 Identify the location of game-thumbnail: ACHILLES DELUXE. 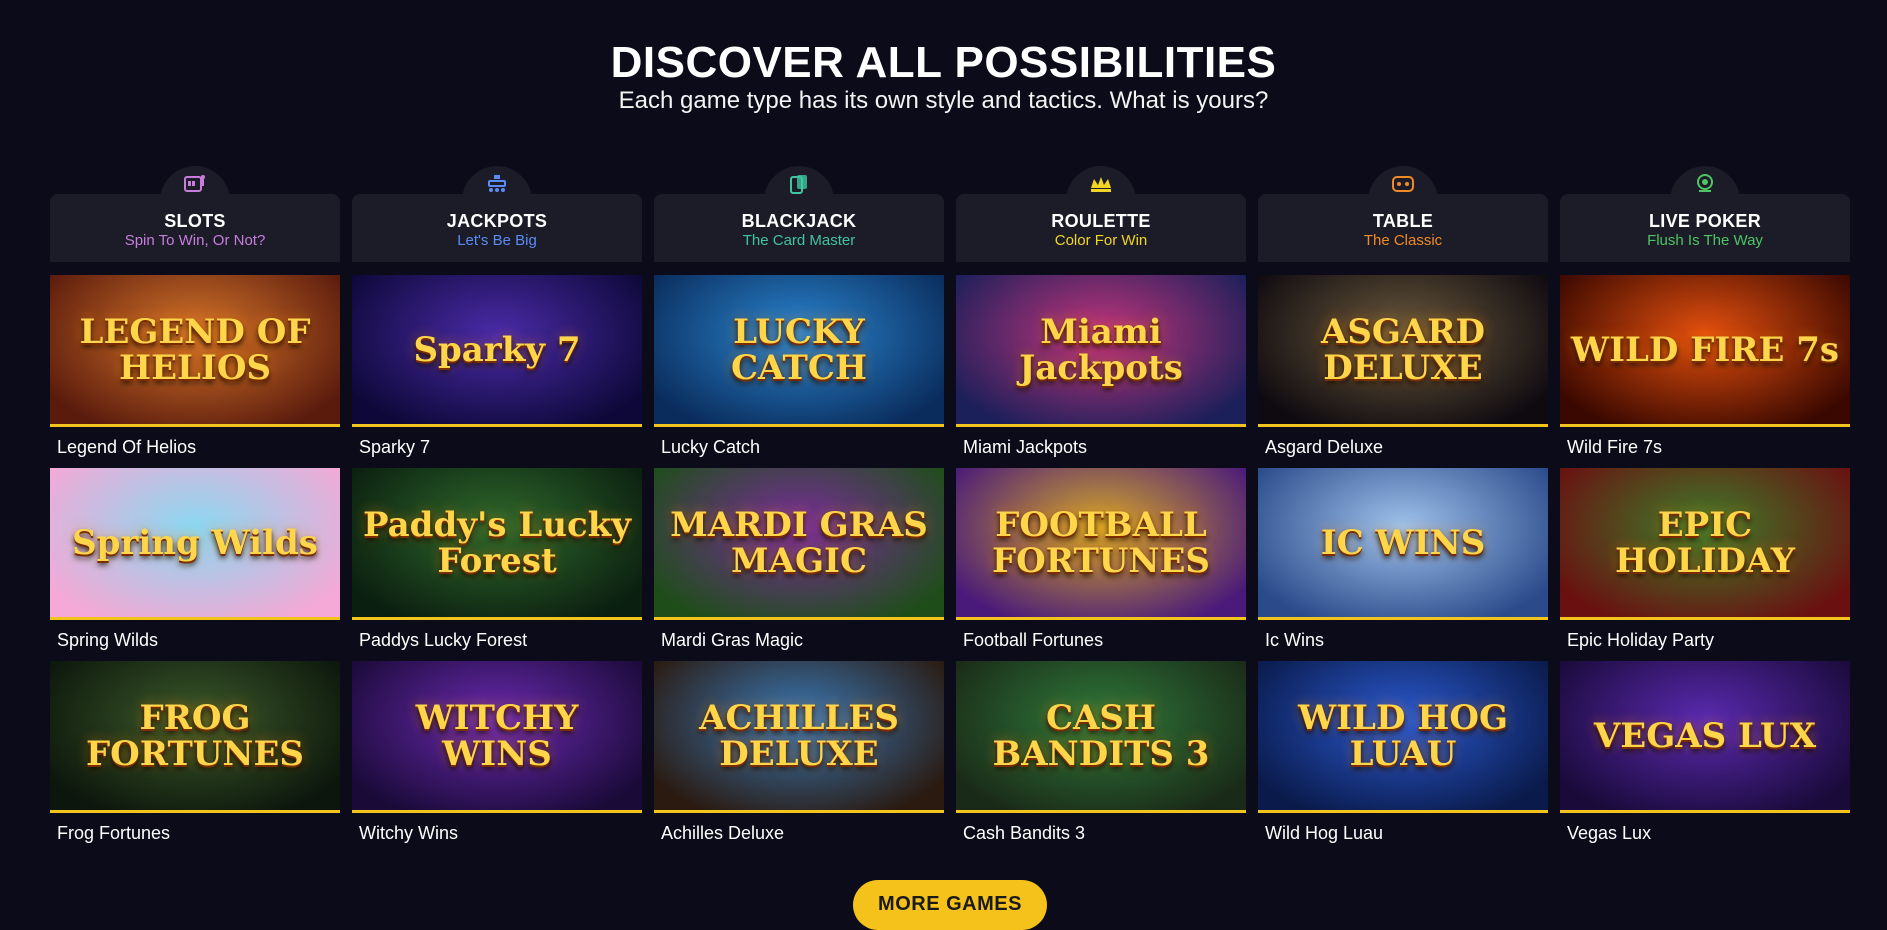
(799, 737).